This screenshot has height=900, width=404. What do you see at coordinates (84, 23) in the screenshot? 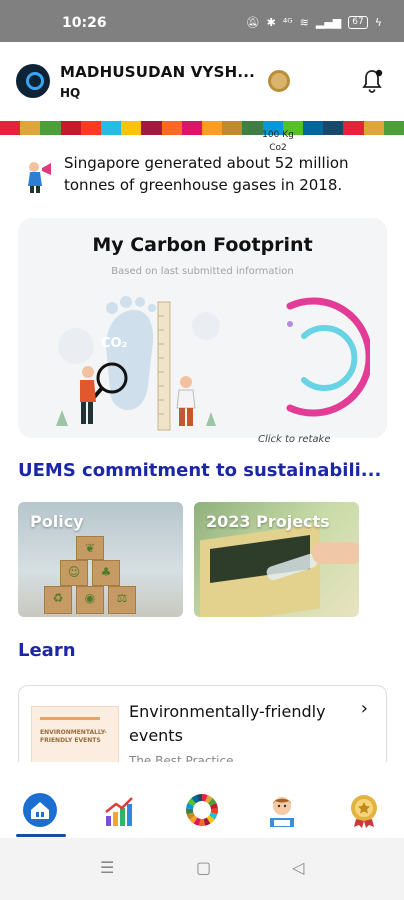
I see `status-time: 10:26` at bounding box center [84, 23].